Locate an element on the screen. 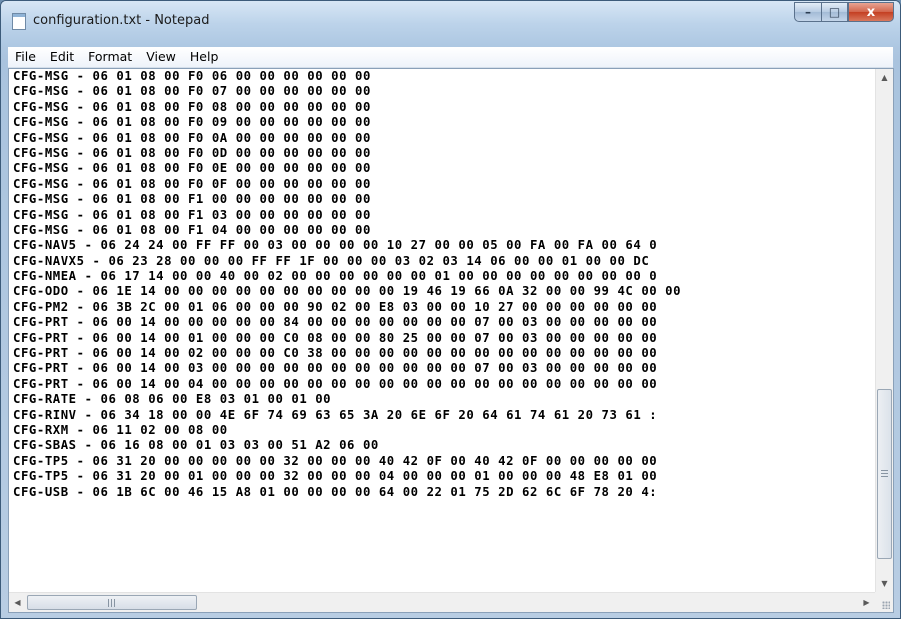 Image resolution: width=901 pixels, height=619 pixels. horizontal-scroll-thumb is located at coordinates (112, 602).